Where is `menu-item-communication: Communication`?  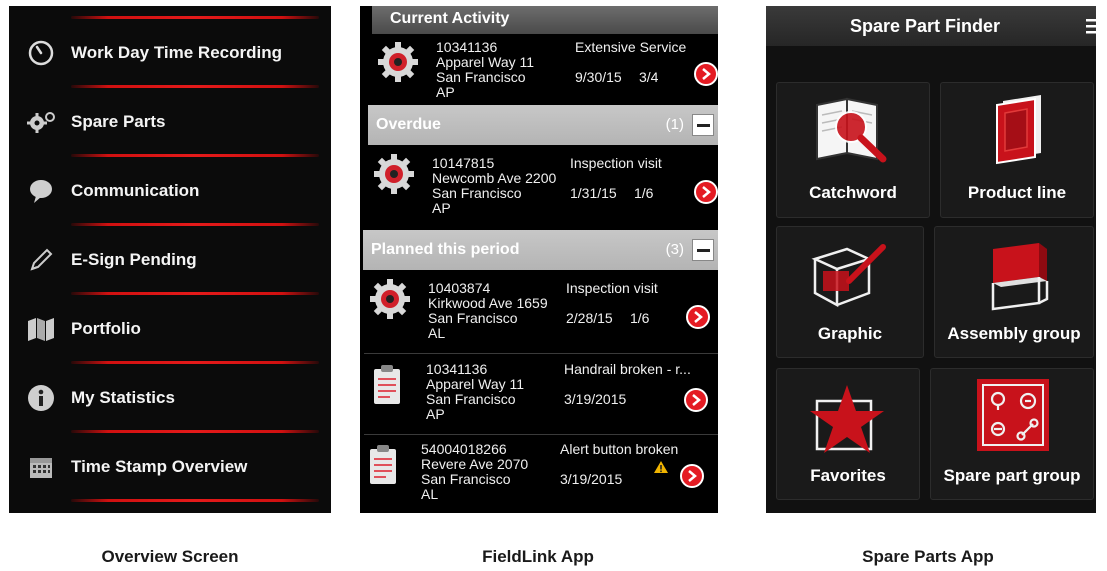 menu-item-communication: Communication is located at coordinates (170, 191).